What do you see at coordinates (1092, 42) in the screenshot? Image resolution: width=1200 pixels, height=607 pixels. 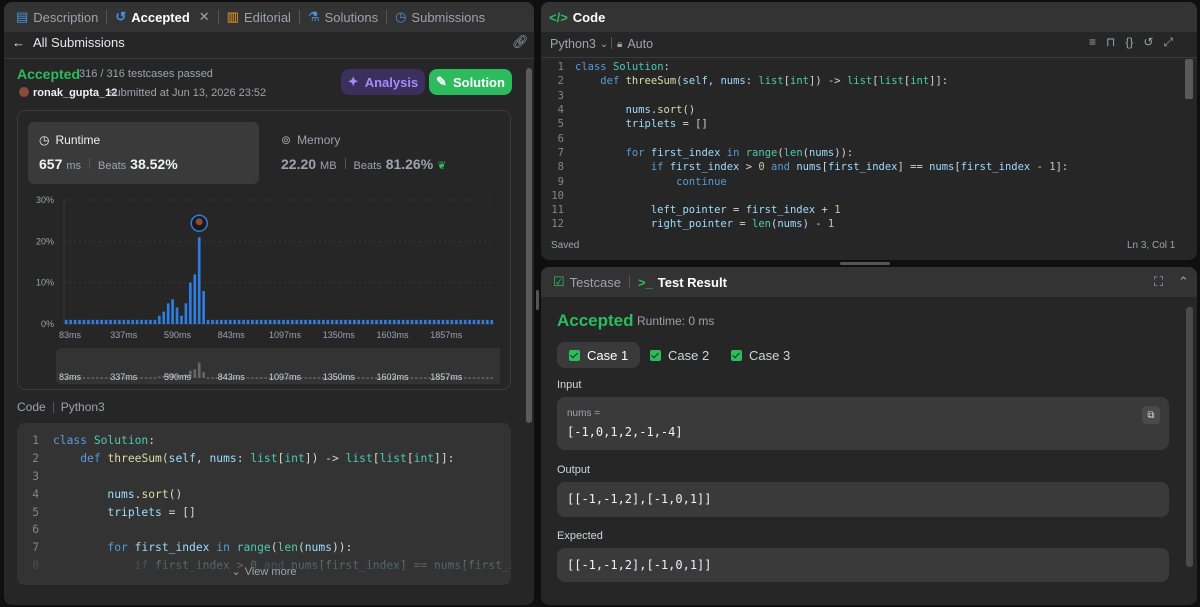 I see `format-icon: ≡` at bounding box center [1092, 42].